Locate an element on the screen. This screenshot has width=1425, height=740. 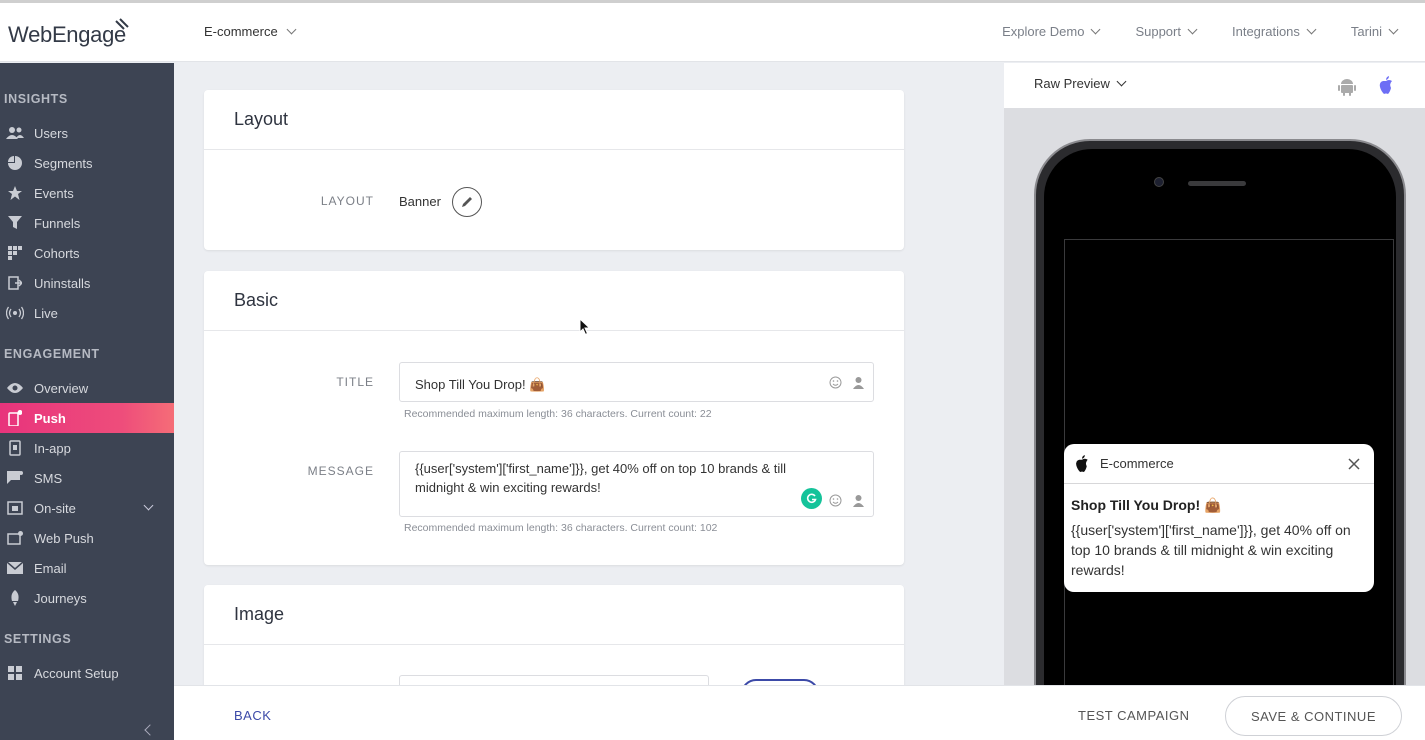
email-icon is located at coordinates (15, 568).